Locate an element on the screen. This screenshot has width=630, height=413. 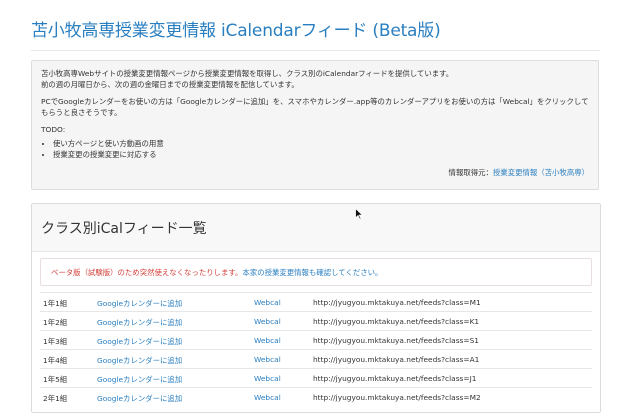
class-name: 1年3組 is located at coordinates (55, 341).